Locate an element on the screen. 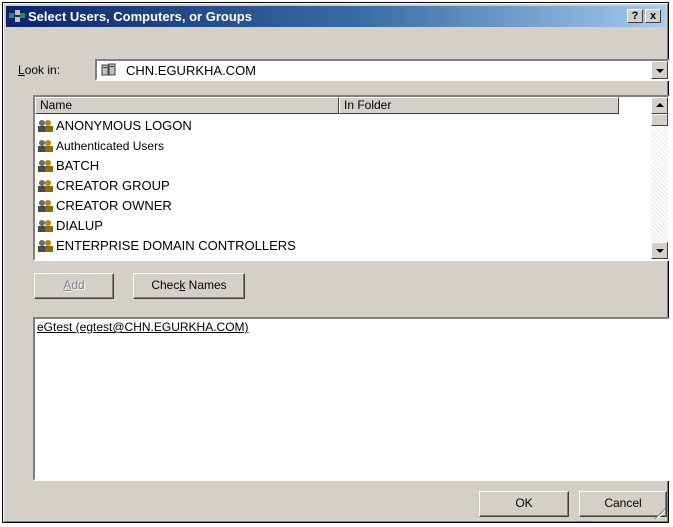  list-item: CREATOR OWNER is located at coordinates (166, 206).